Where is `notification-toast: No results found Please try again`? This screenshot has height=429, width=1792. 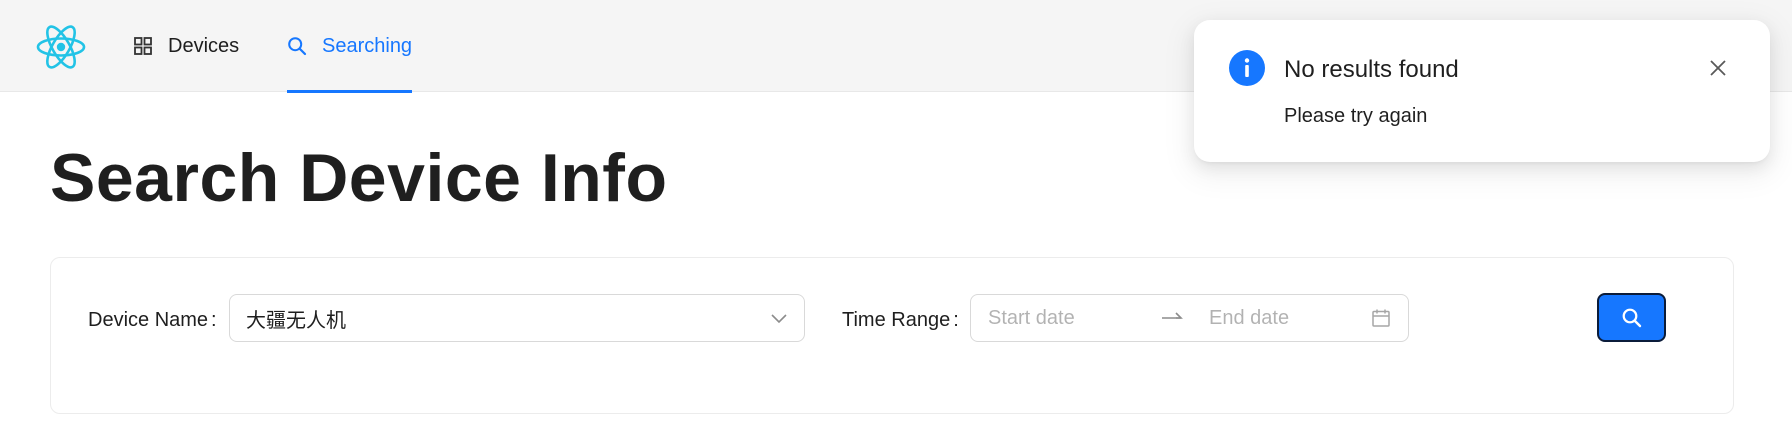
notification-toast: No results found Please try again is located at coordinates (1482, 91).